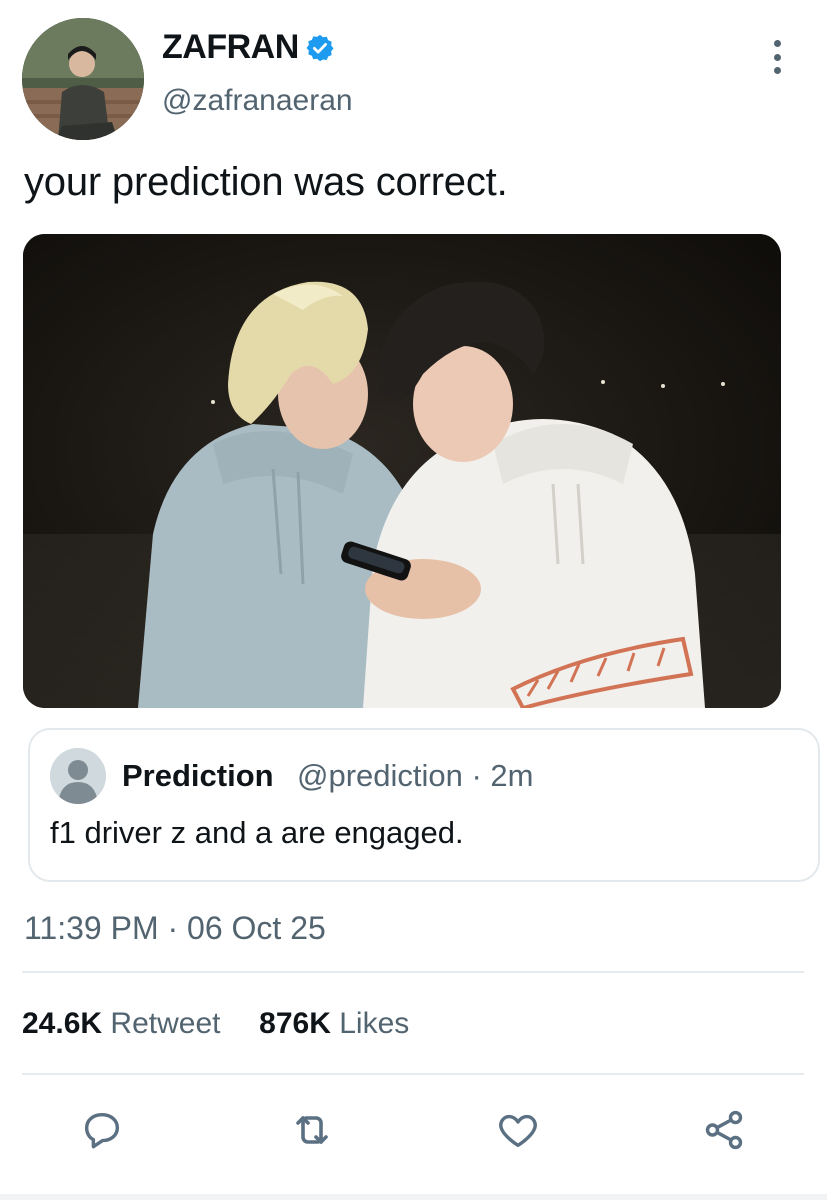 Image resolution: width=827 pixels, height=1200 pixels. Describe the element at coordinates (198, 776) in the screenshot. I see `quoted-display-name: Prediction` at that location.